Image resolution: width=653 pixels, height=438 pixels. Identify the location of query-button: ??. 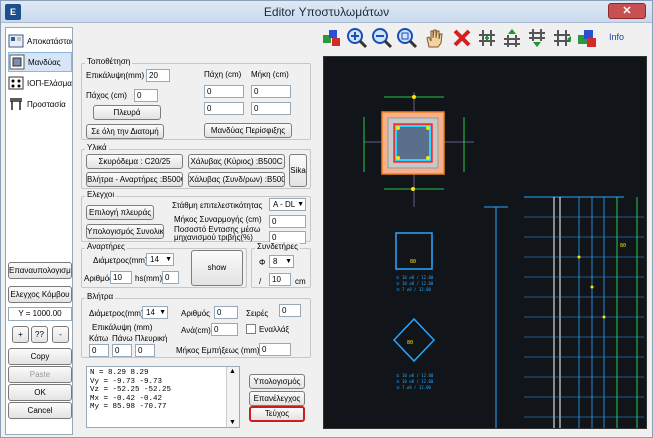
(39, 334).